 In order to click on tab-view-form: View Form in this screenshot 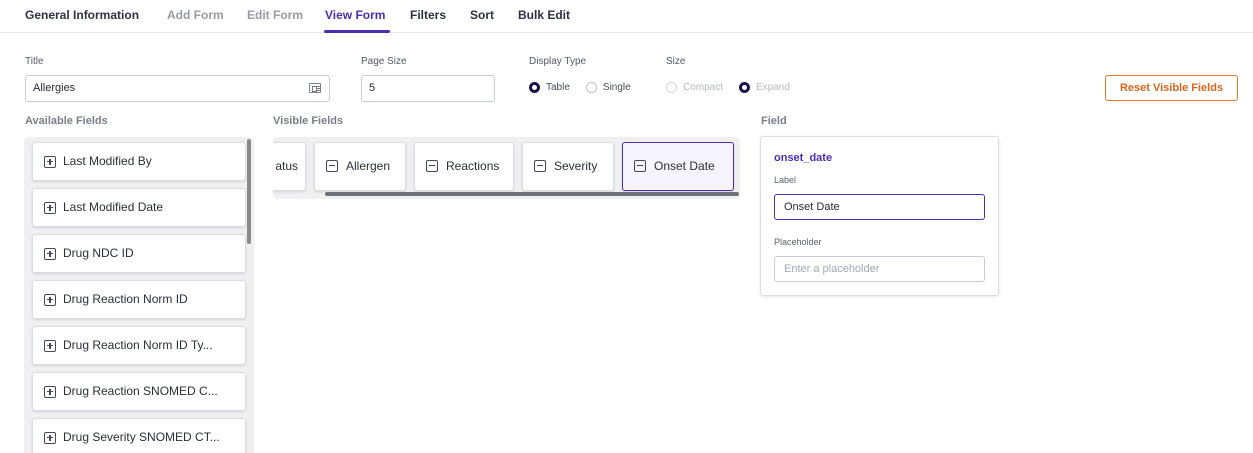, I will do `click(355, 15)`.